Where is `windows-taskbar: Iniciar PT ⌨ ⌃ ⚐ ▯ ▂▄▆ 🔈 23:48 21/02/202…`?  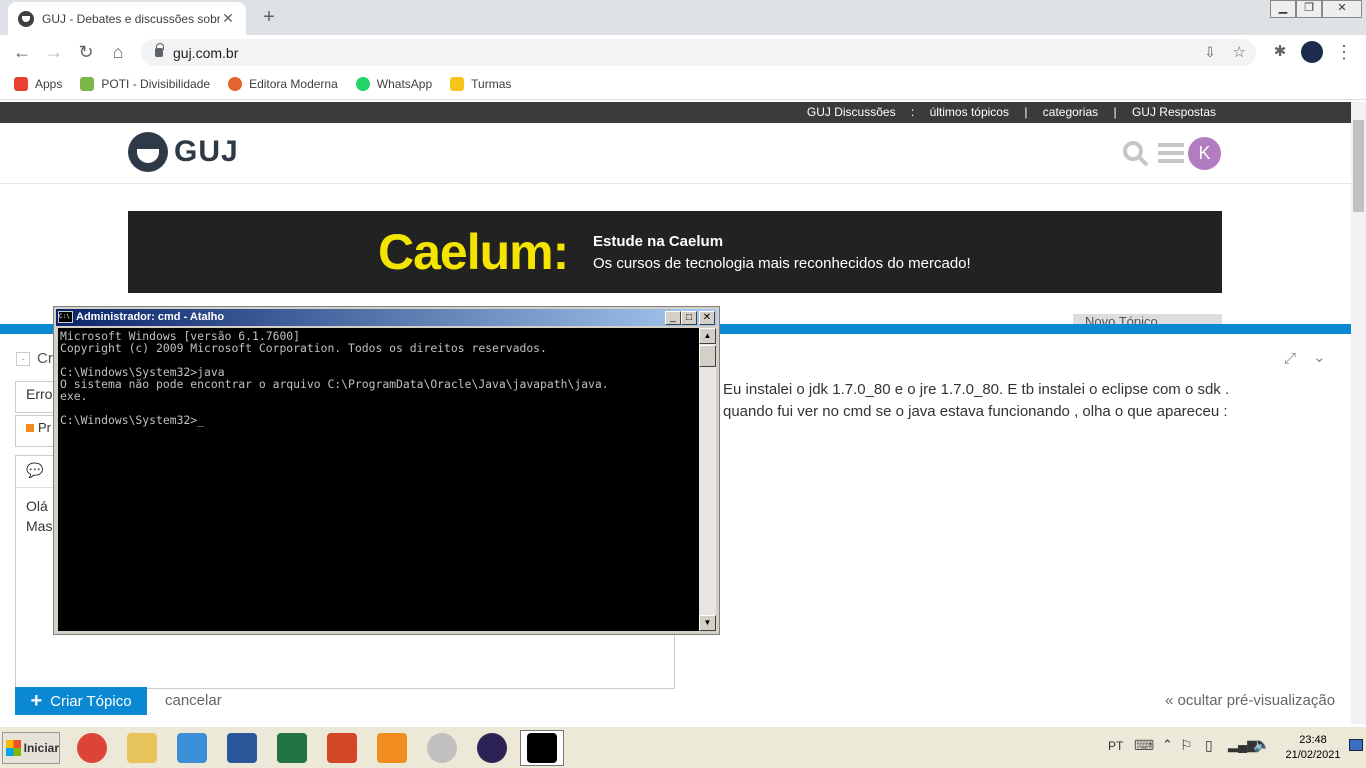 windows-taskbar: Iniciar PT ⌨ ⌃ ⚐ ▯ ▂▄▆ 🔈 23:48 21/02/202… is located at coordinates (683, 747).